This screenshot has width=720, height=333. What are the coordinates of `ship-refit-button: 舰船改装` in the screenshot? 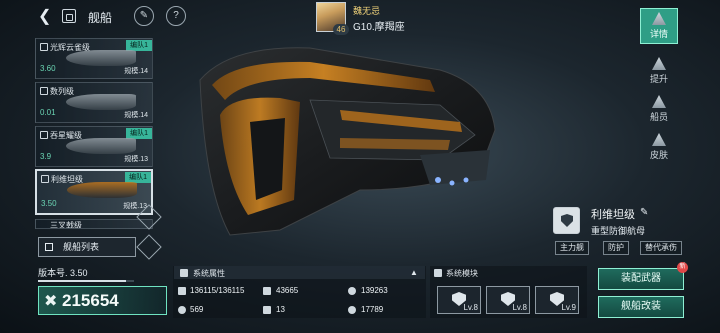 It's located at (641, 307).